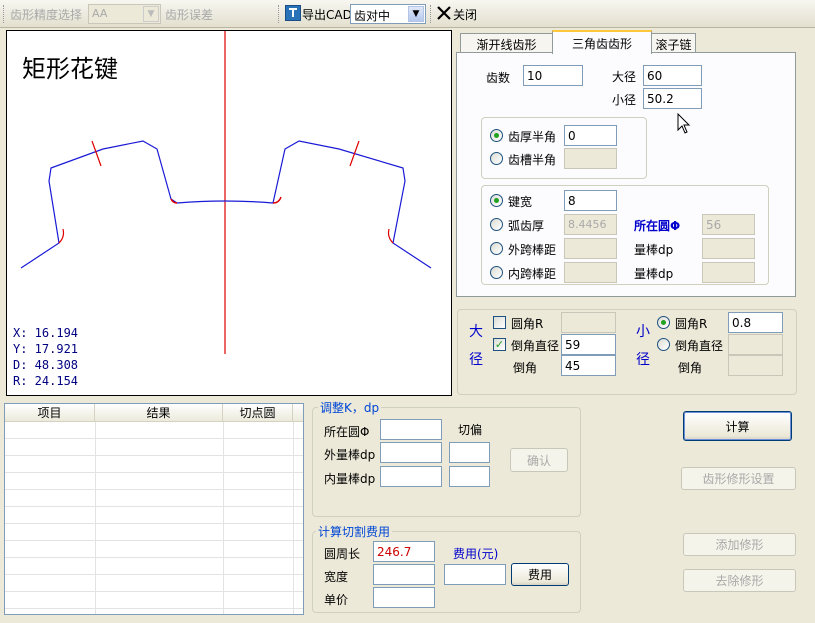 The height and width of the screenshot is (623, 815). Describe the element at coordinates (342, 554) in the screenshot. I see `circumference-label: 圆周长` at that location.